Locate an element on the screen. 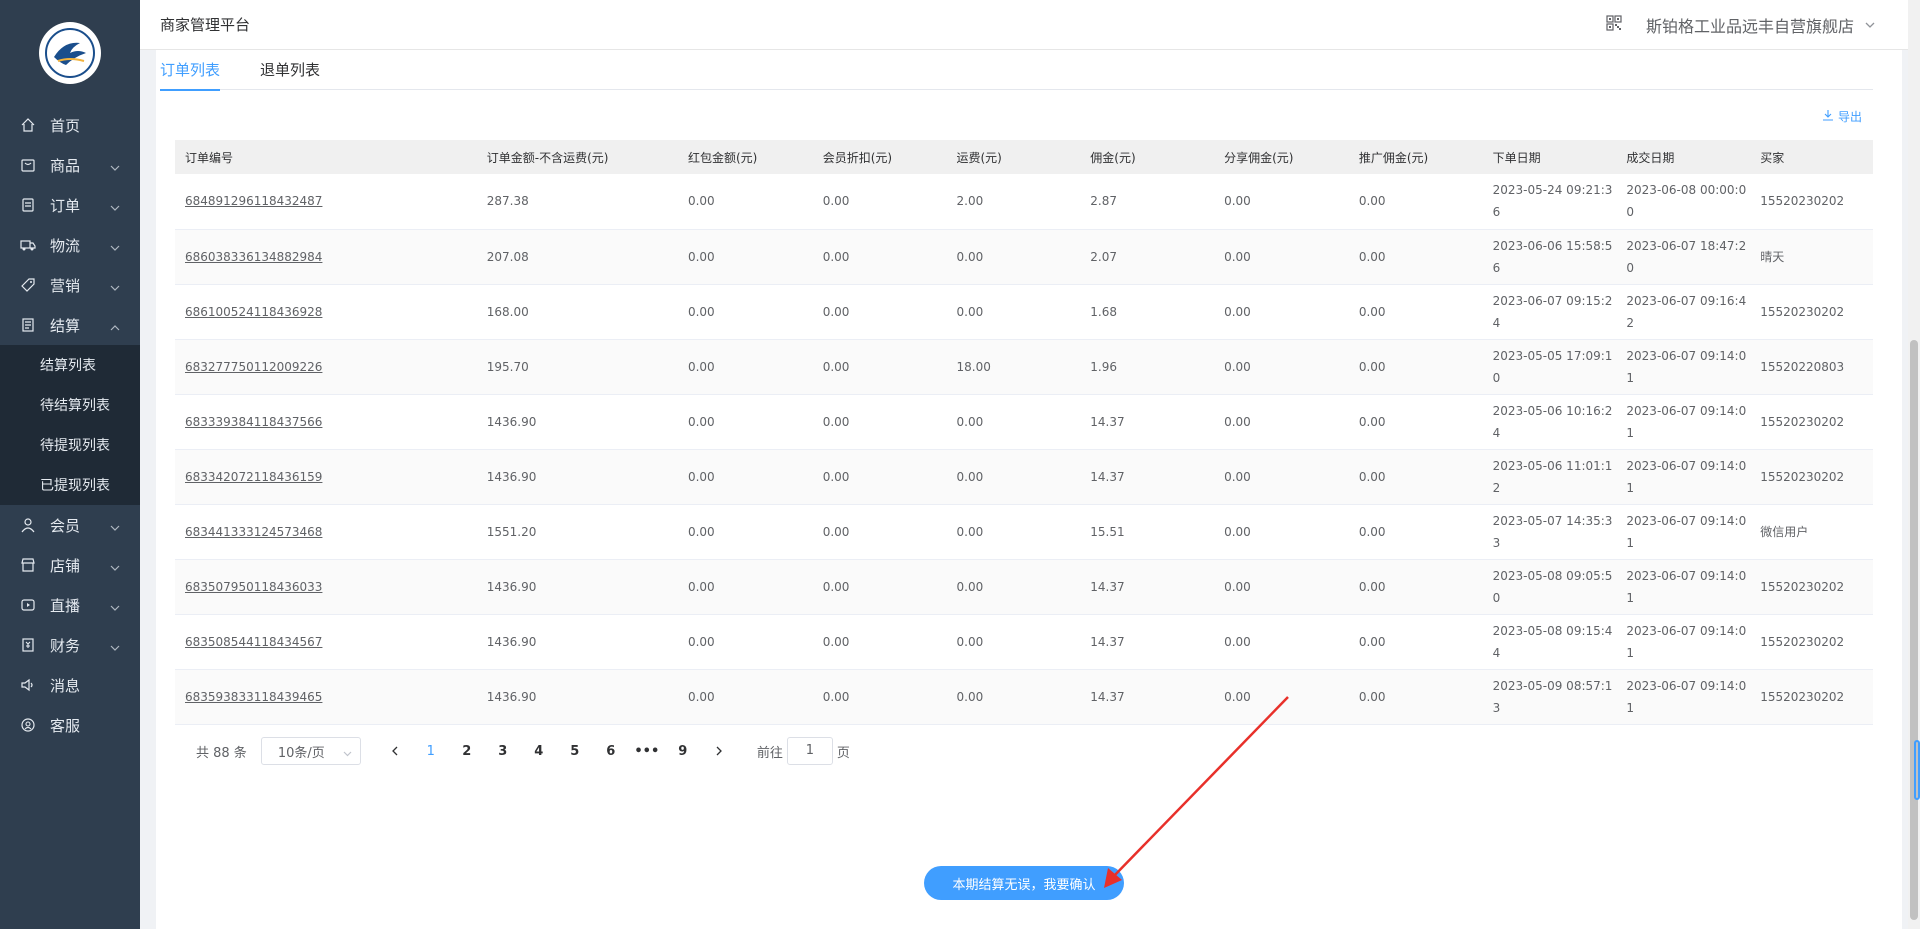 The image size is (1920, 929). export-button: 导出 is located at coordinates (1842, 116).